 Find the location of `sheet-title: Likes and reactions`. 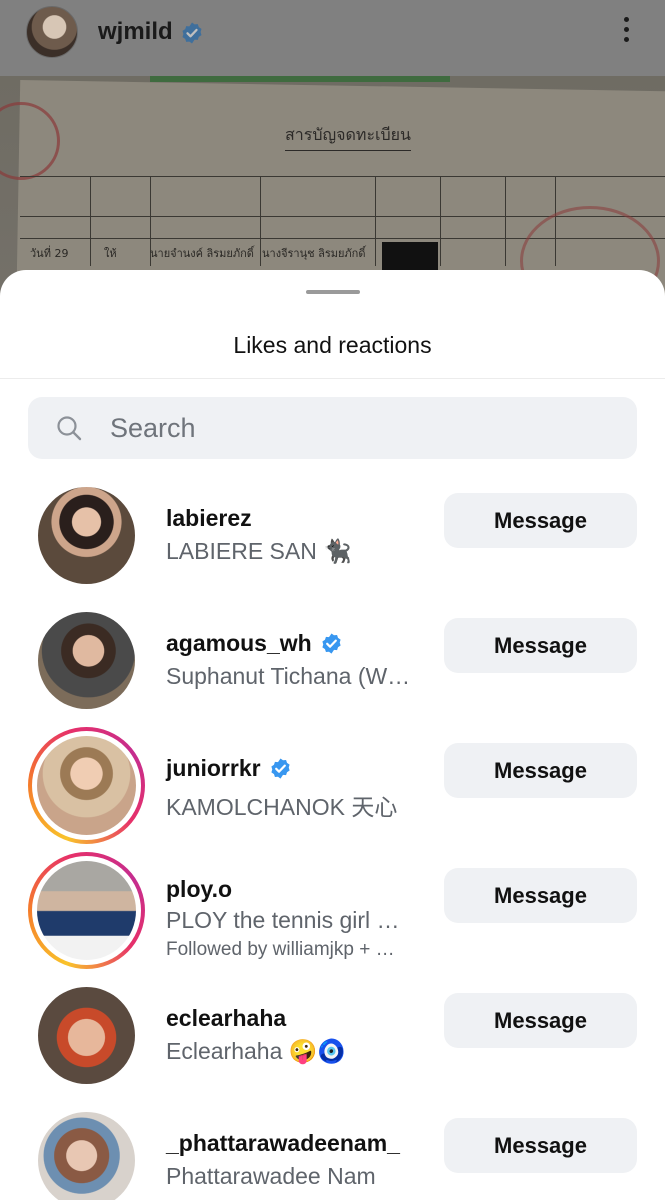

sheet-title: Likes and reactions is located at coordinates (332, 345).